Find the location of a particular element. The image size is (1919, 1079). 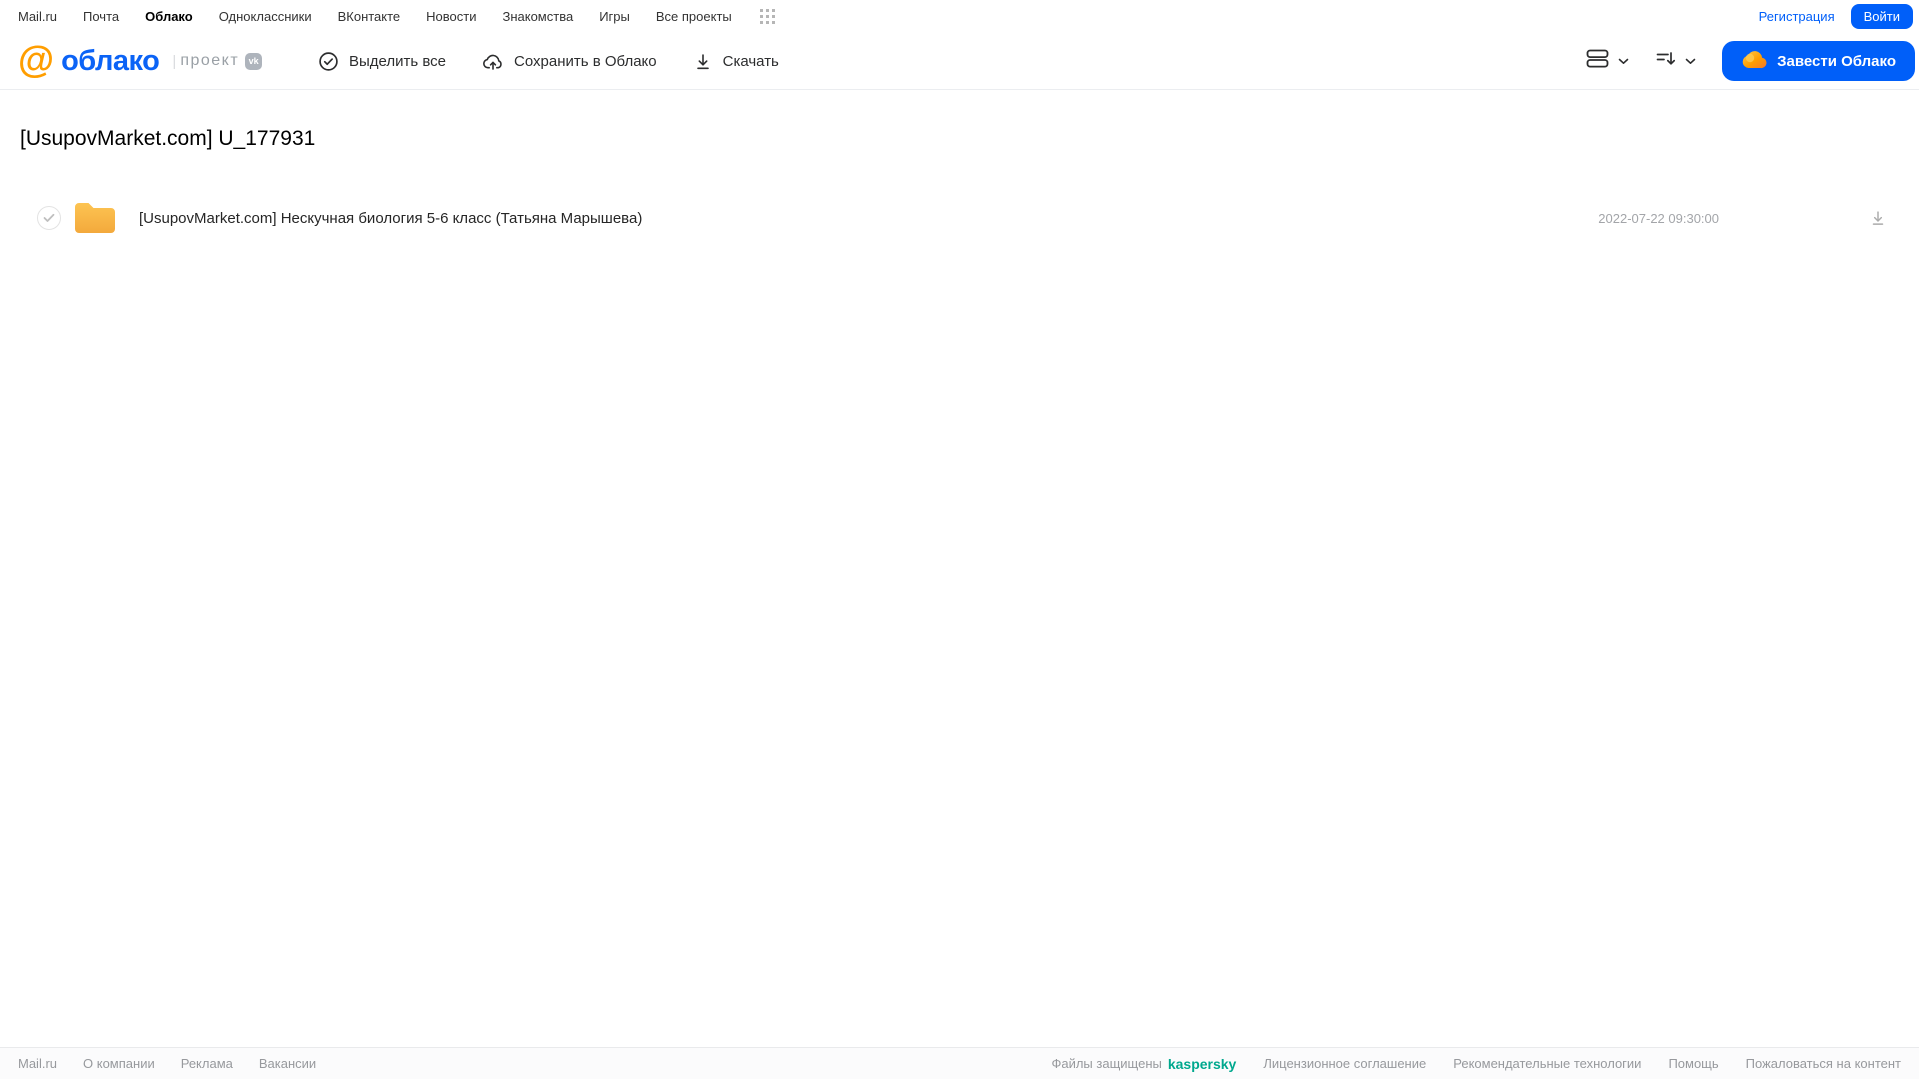

header-right-controls: Завести Облако is located at coordinates (1750, 61).